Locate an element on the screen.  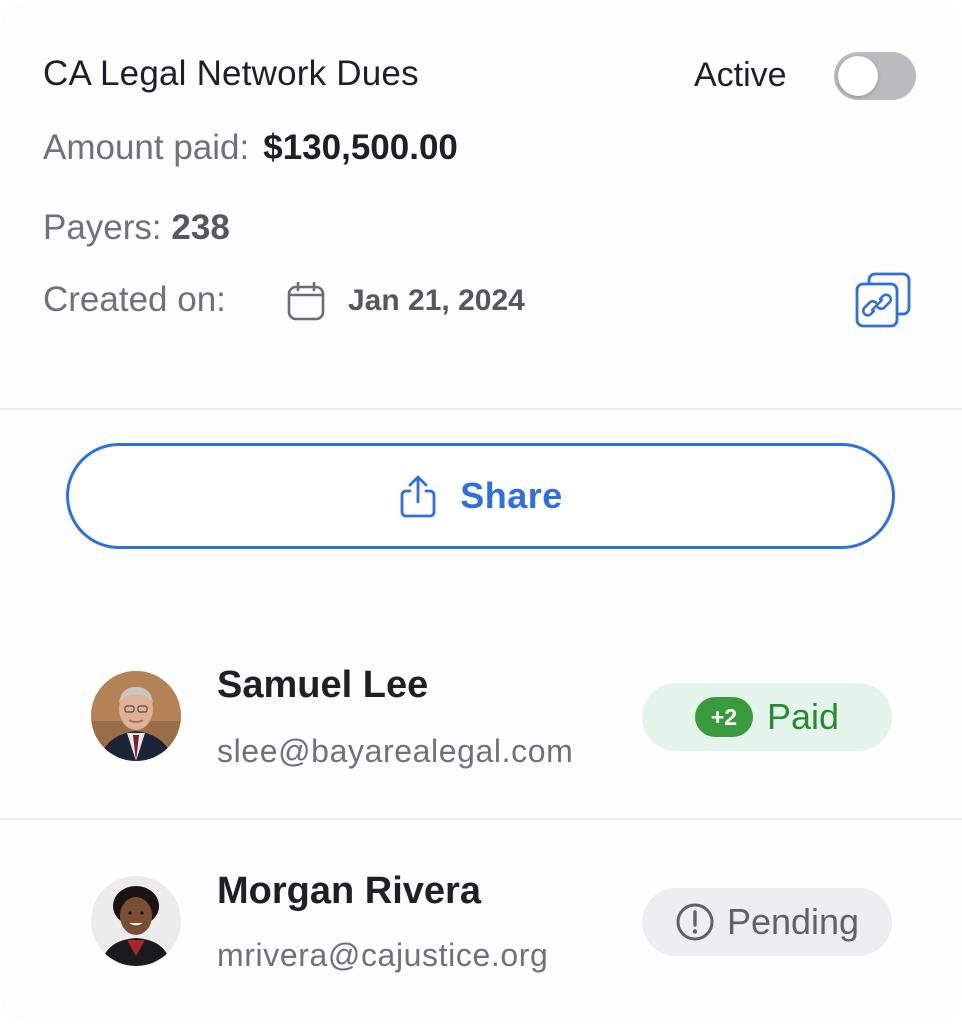
share-button-label: Share is located at coordinates (511, 495).